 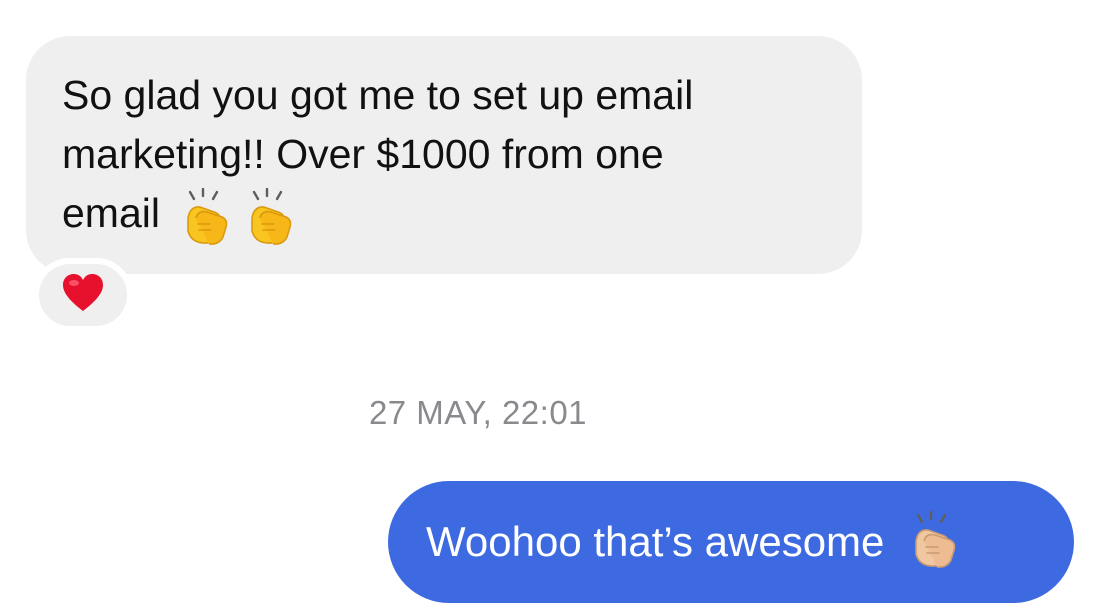 I want to click on outgoing-message-bubble: Woohoo that’s awesome, so click(x=731, y=542).